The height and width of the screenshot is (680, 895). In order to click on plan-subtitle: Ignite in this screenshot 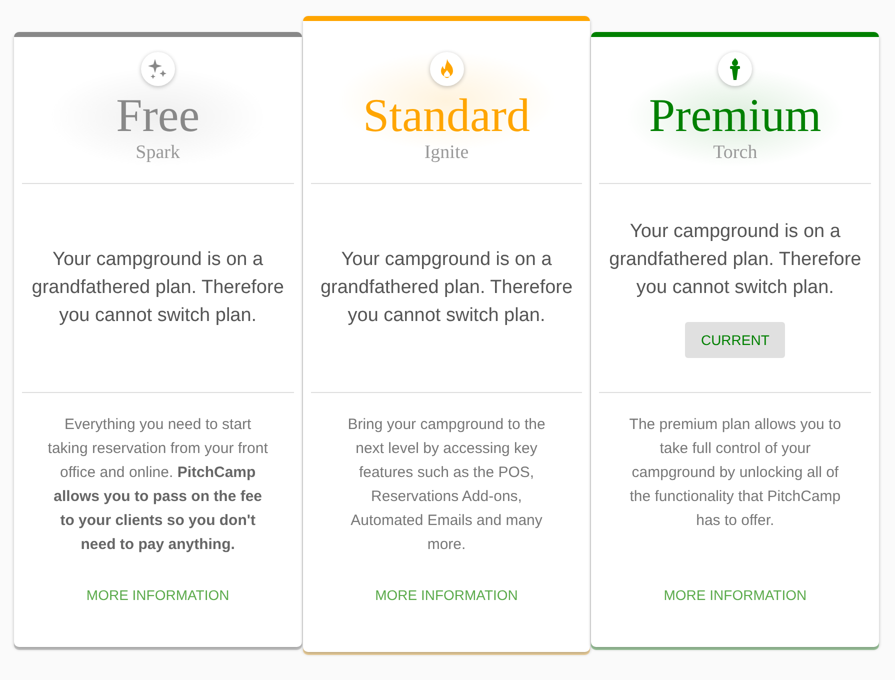, I will do `click(446, 153)`.